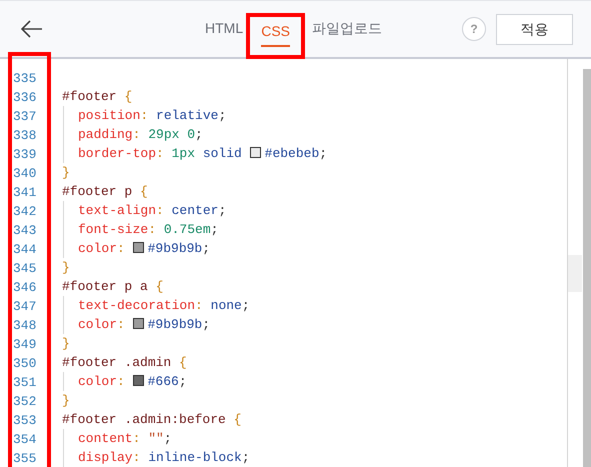  I want to click on code-line: position: relative;, so click(144, 115).